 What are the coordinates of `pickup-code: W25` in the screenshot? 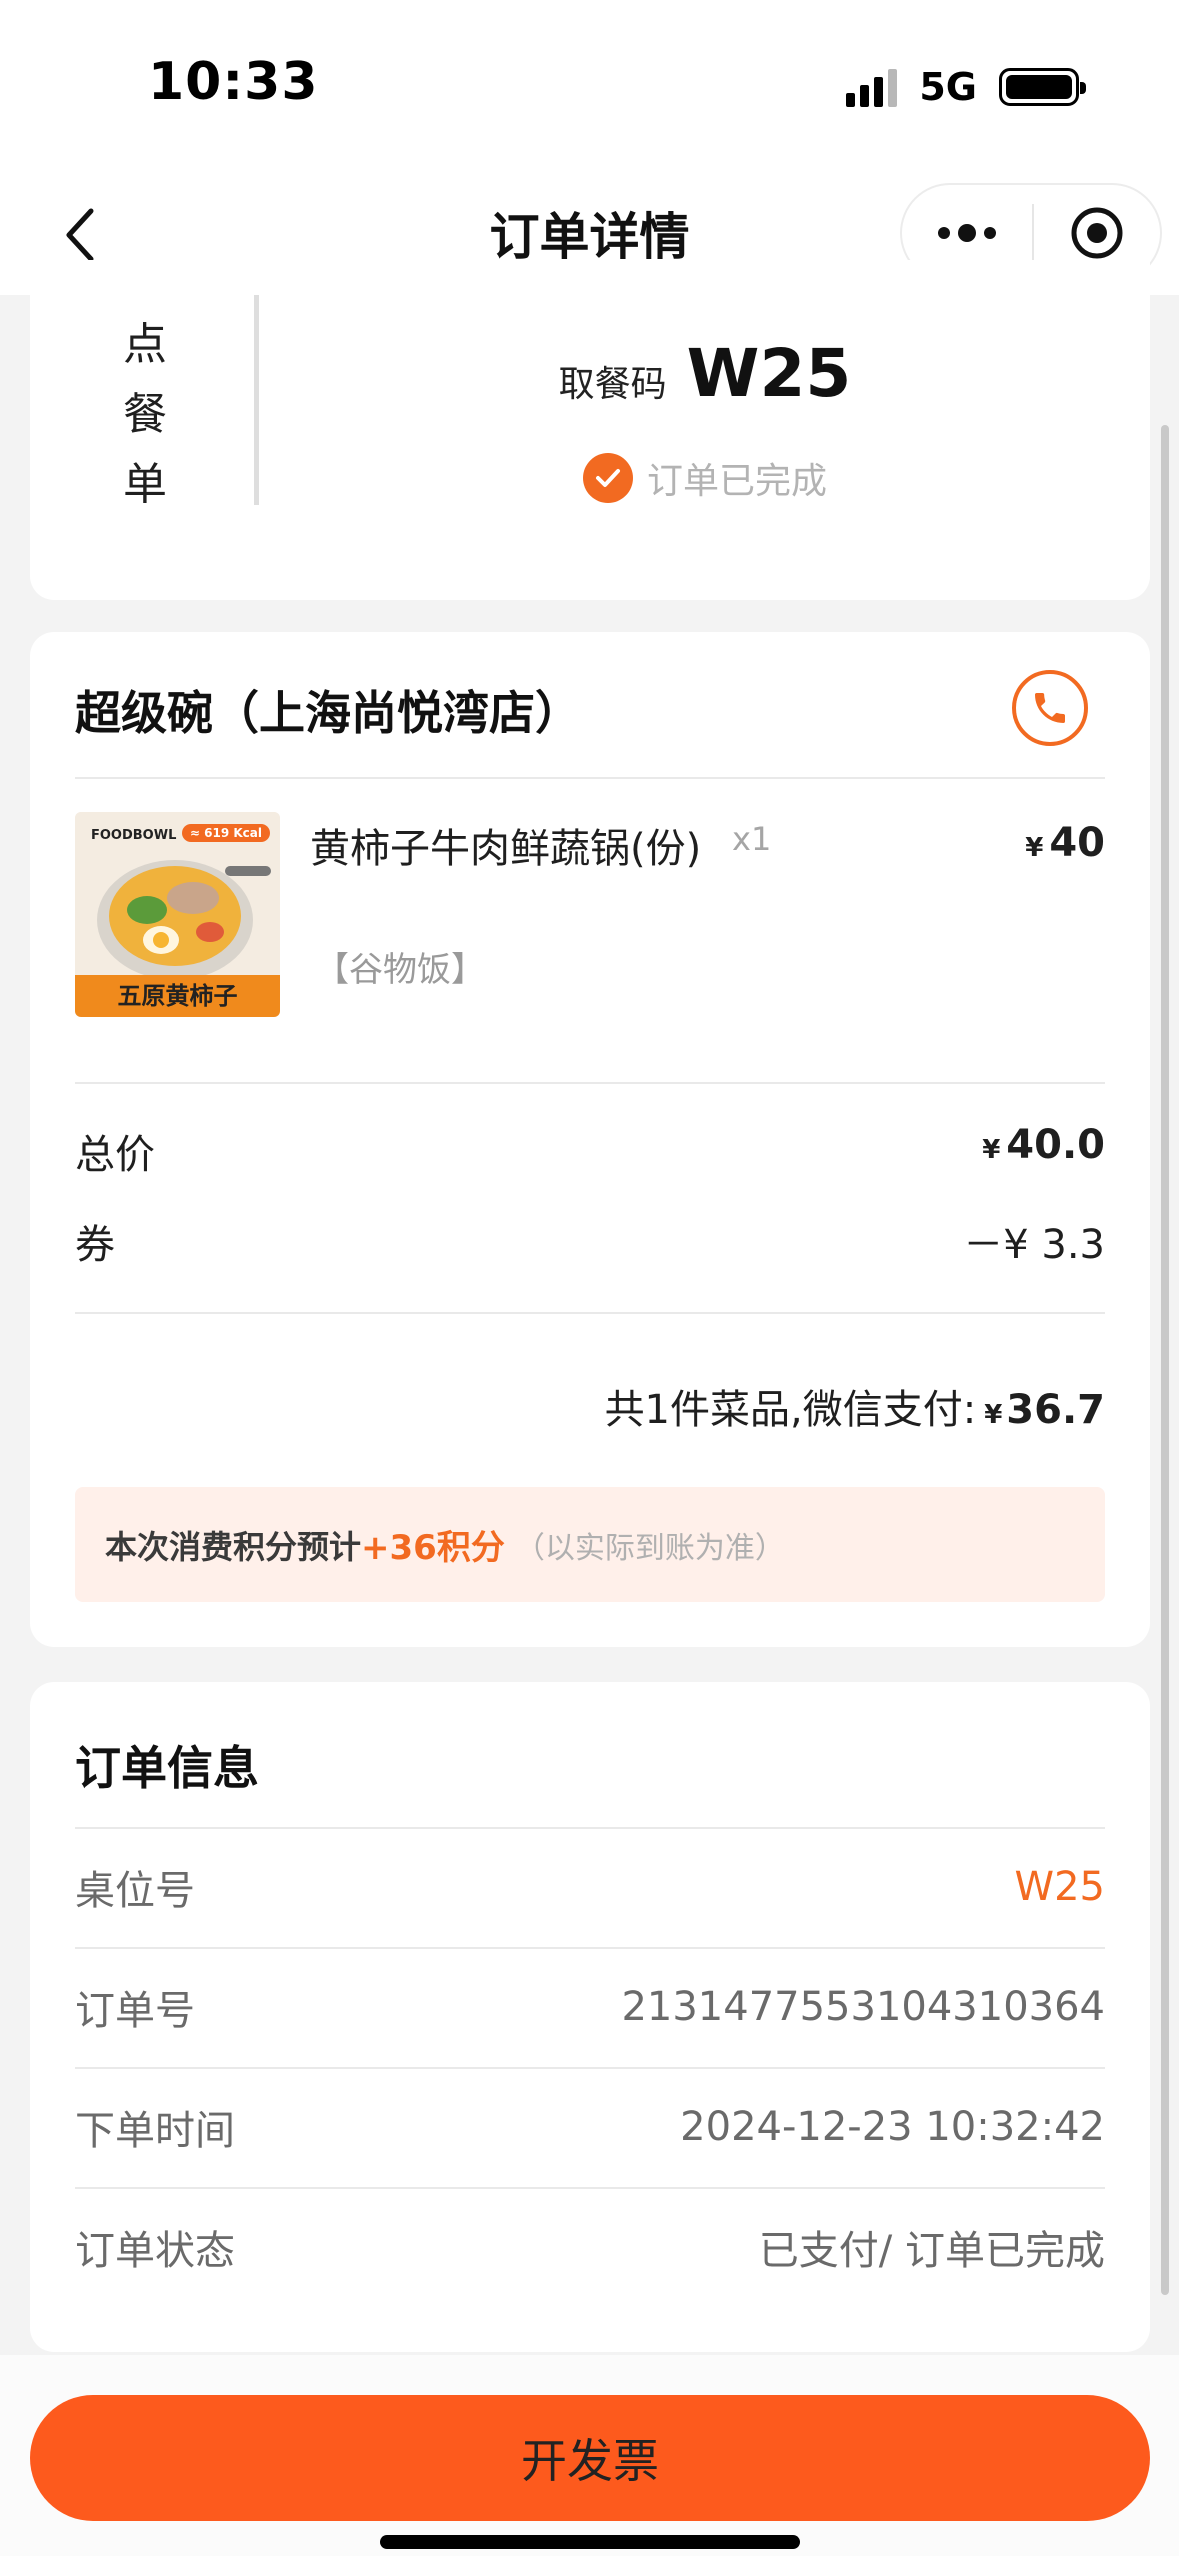 It's located at (769, 373).